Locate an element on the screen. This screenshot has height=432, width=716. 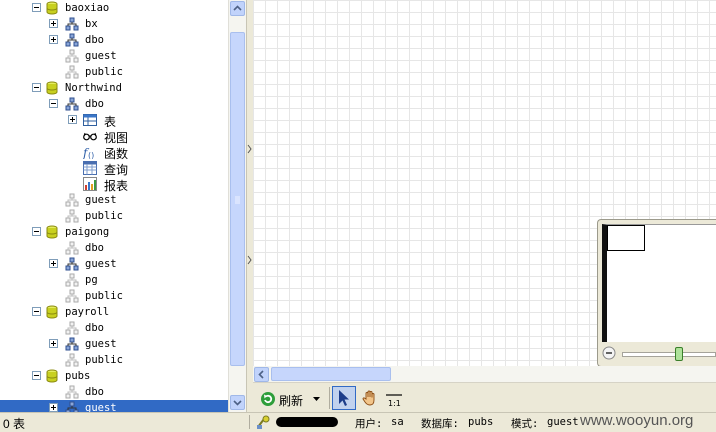
tree-vertical-scrollbar is located at coordinates (237, 206).